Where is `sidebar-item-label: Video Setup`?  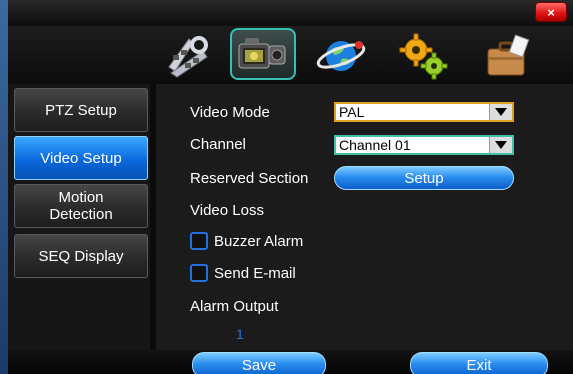
sidebar-item-label: Video Setup is located at coordinates (81, 158).